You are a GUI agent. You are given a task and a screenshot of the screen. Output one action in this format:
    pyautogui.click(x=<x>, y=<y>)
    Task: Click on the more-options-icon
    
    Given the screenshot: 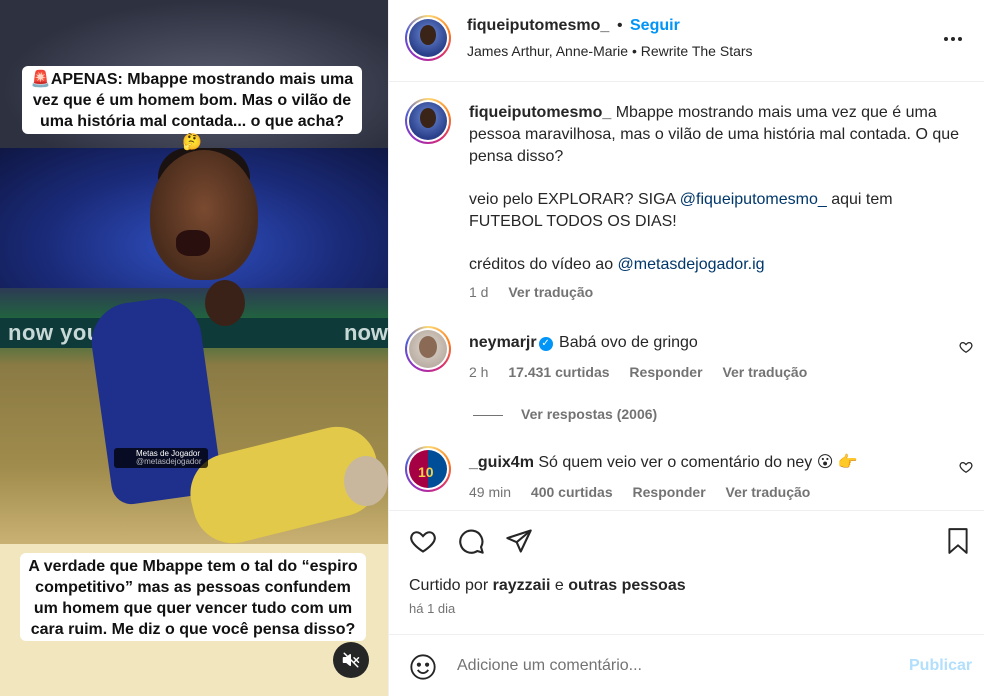 What is the action you would take?
    pyautogui.click(x=953, y=35)
    